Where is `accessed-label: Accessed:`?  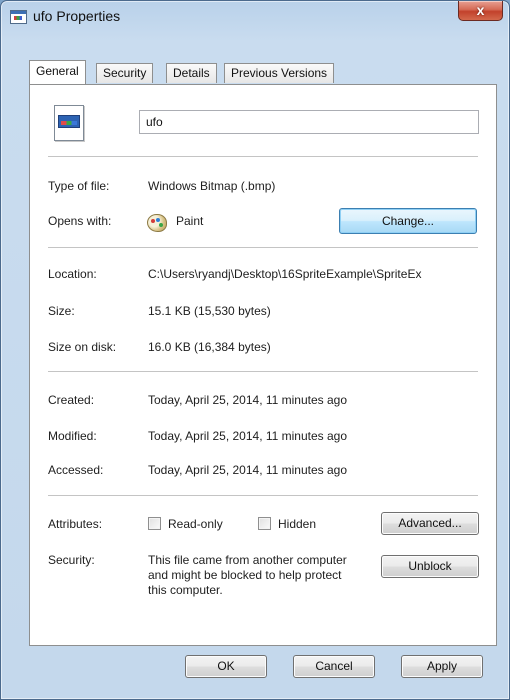
accessed-label: Accessed: is located at coordinates (76, 470).